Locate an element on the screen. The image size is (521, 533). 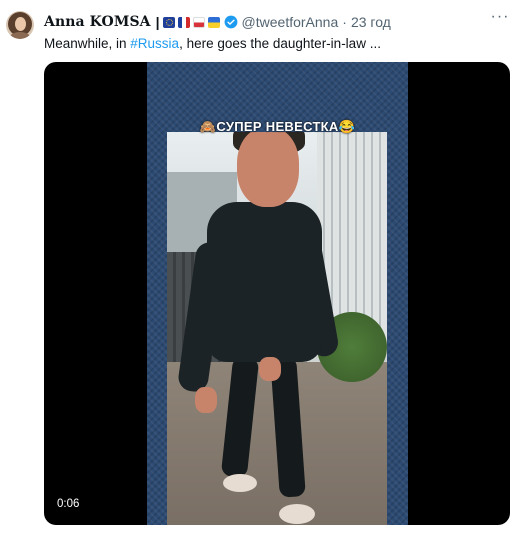
tweet-header: Anna KOMSA | @tweetforAnna · 23 год is located at coordinates (217, 22).